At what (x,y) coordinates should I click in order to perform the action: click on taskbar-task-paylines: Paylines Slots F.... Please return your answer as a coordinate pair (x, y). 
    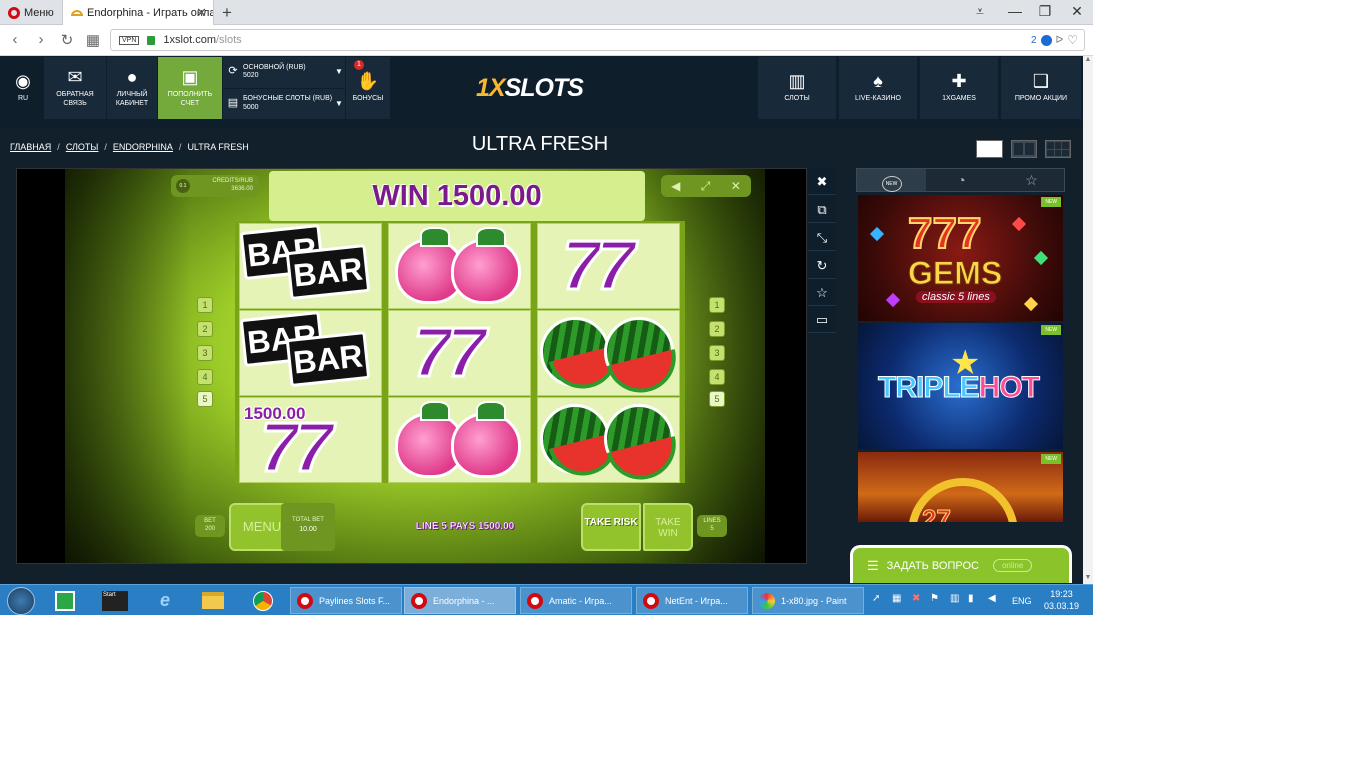
    Looking at the image, I should click on (346, 600).